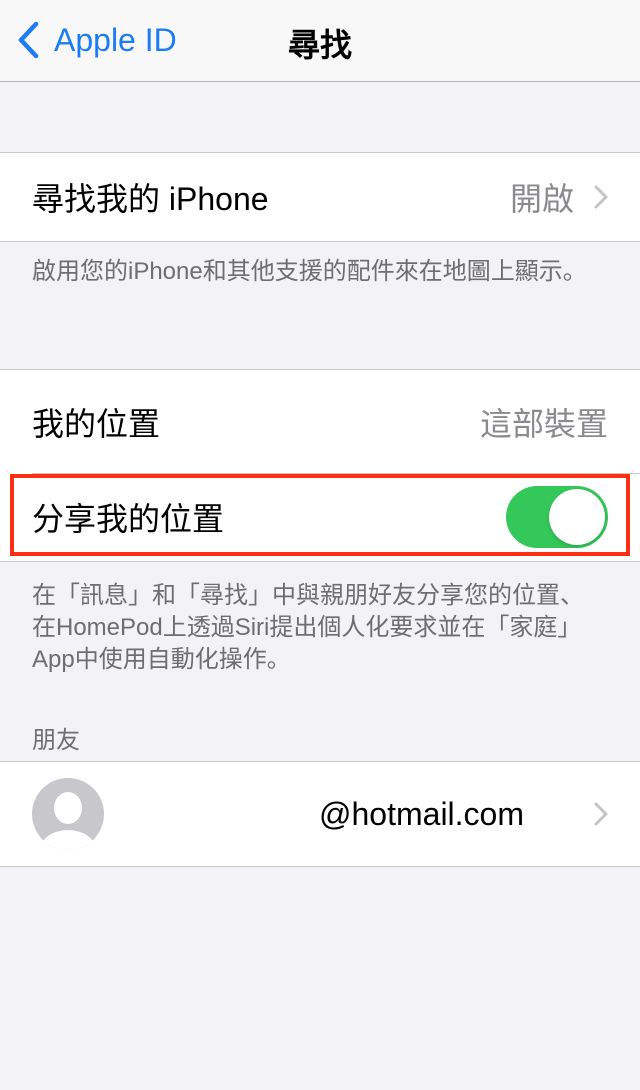 The height and width of the screenshot is (1090, 640). I want to click on toggle-knob, so click(577, 517).